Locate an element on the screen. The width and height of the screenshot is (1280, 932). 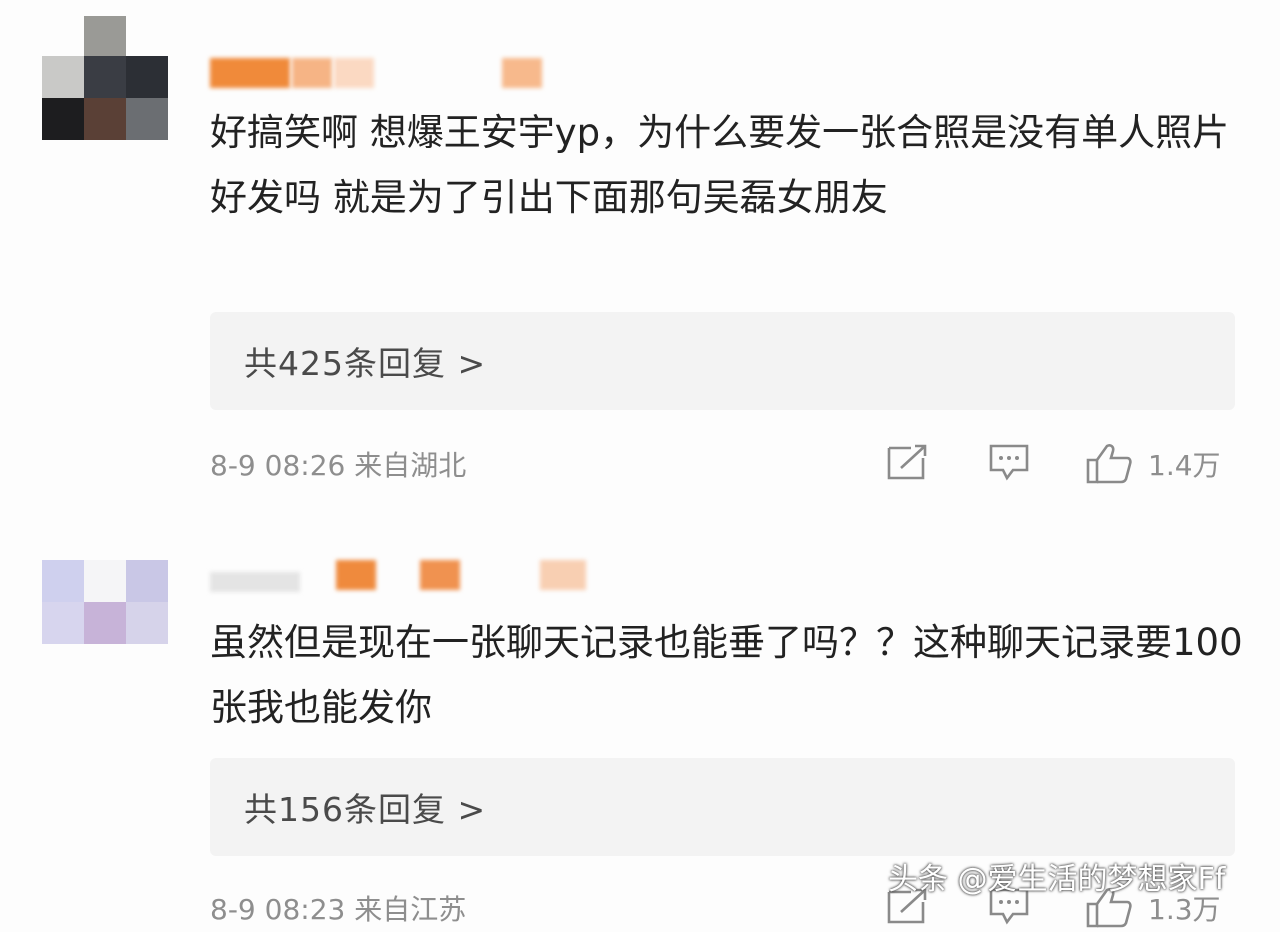
timestamp: 8-9 08:23 is located at coordinates (278, 909).